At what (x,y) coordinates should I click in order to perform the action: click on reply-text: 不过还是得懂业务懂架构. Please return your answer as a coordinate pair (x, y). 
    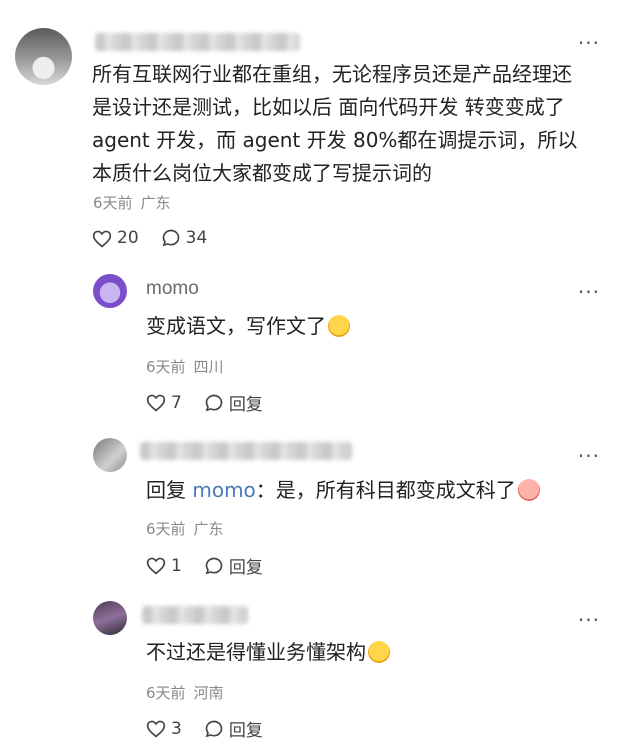
    Looking at the image, I should click on (268, 652).